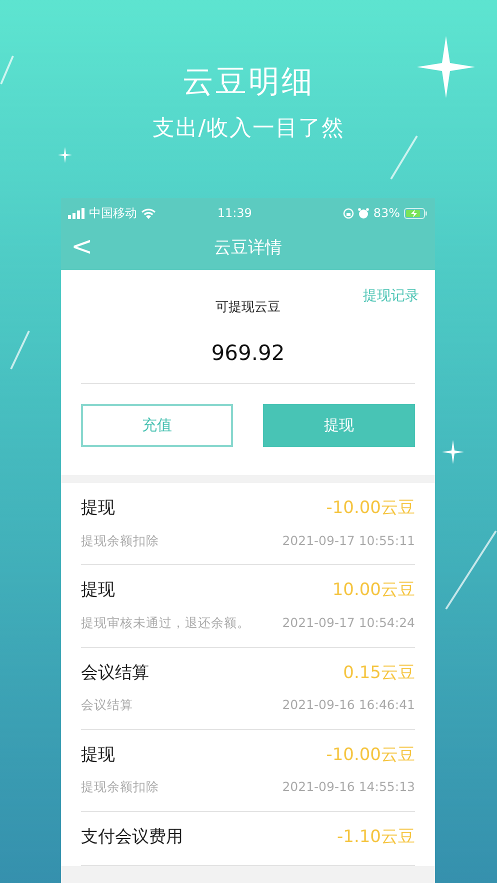 The width and height of the screenshot is (497, 883). Describe the element at coordinates (115, 673) in the screenshot. I see `record-title: 会议结算` at that location.